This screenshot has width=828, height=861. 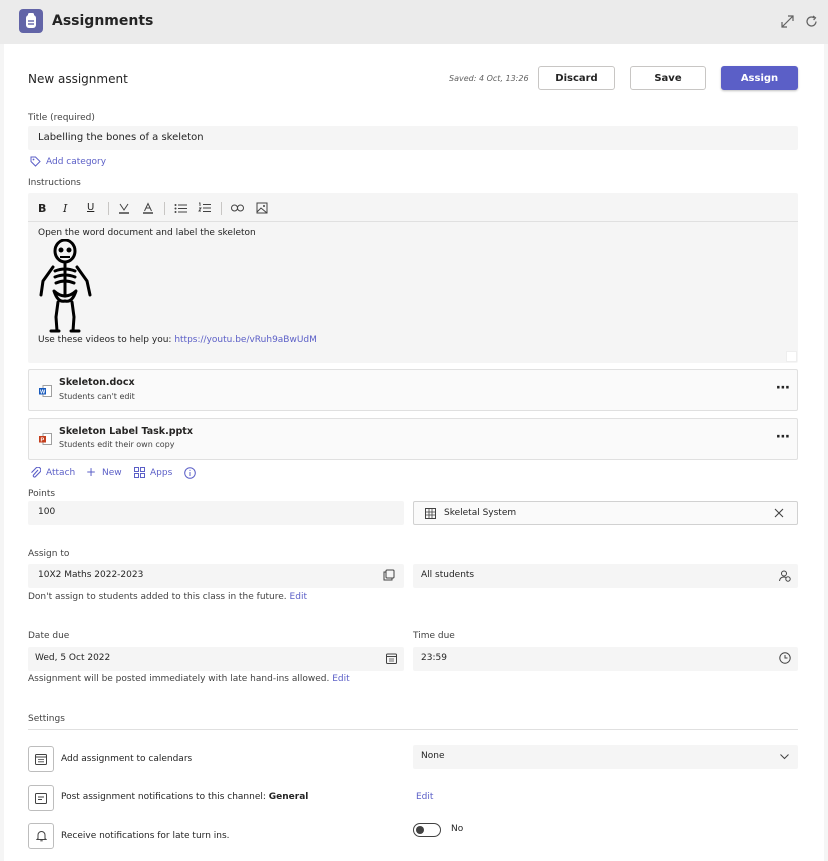 I want to click on instructions-label: Instructions, so click(x=54, y=183).